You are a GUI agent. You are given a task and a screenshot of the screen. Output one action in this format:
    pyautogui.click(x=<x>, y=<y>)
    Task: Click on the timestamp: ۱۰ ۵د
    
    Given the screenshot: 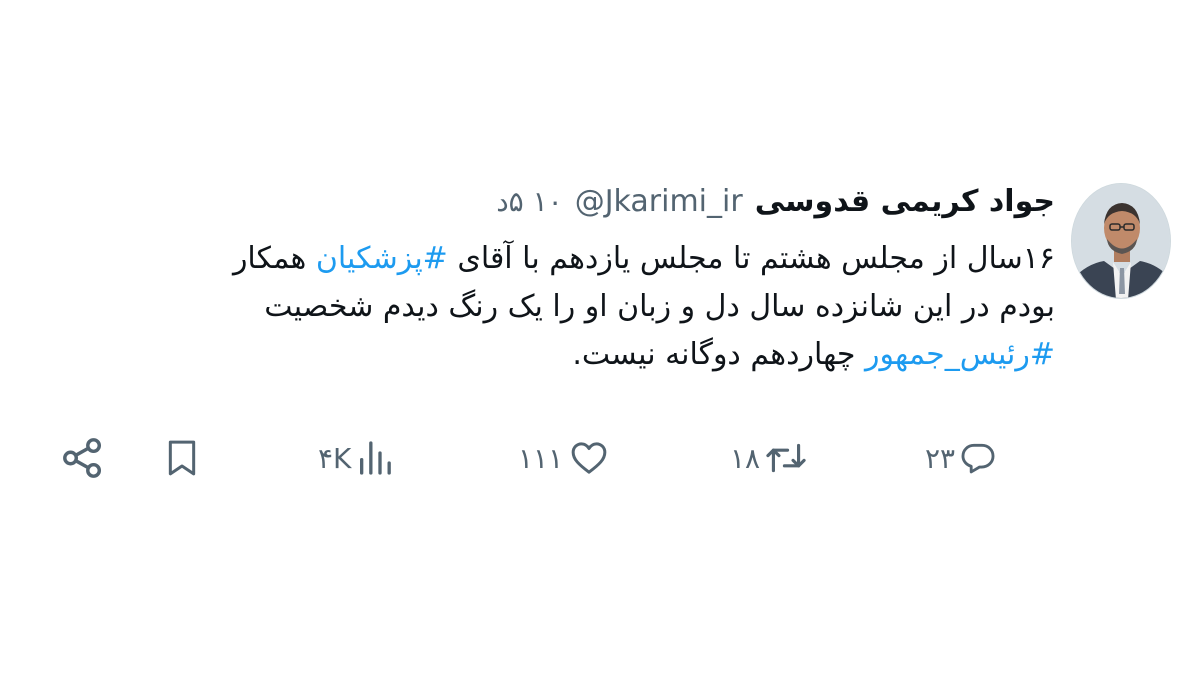 What is the action you would take?
    pyautogui.click(x=529, y=201)
    